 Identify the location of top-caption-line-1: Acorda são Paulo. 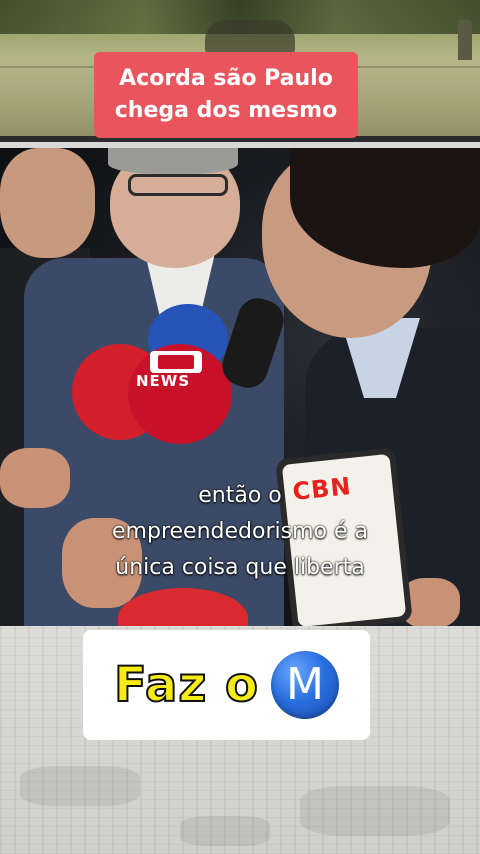
(226, 78).